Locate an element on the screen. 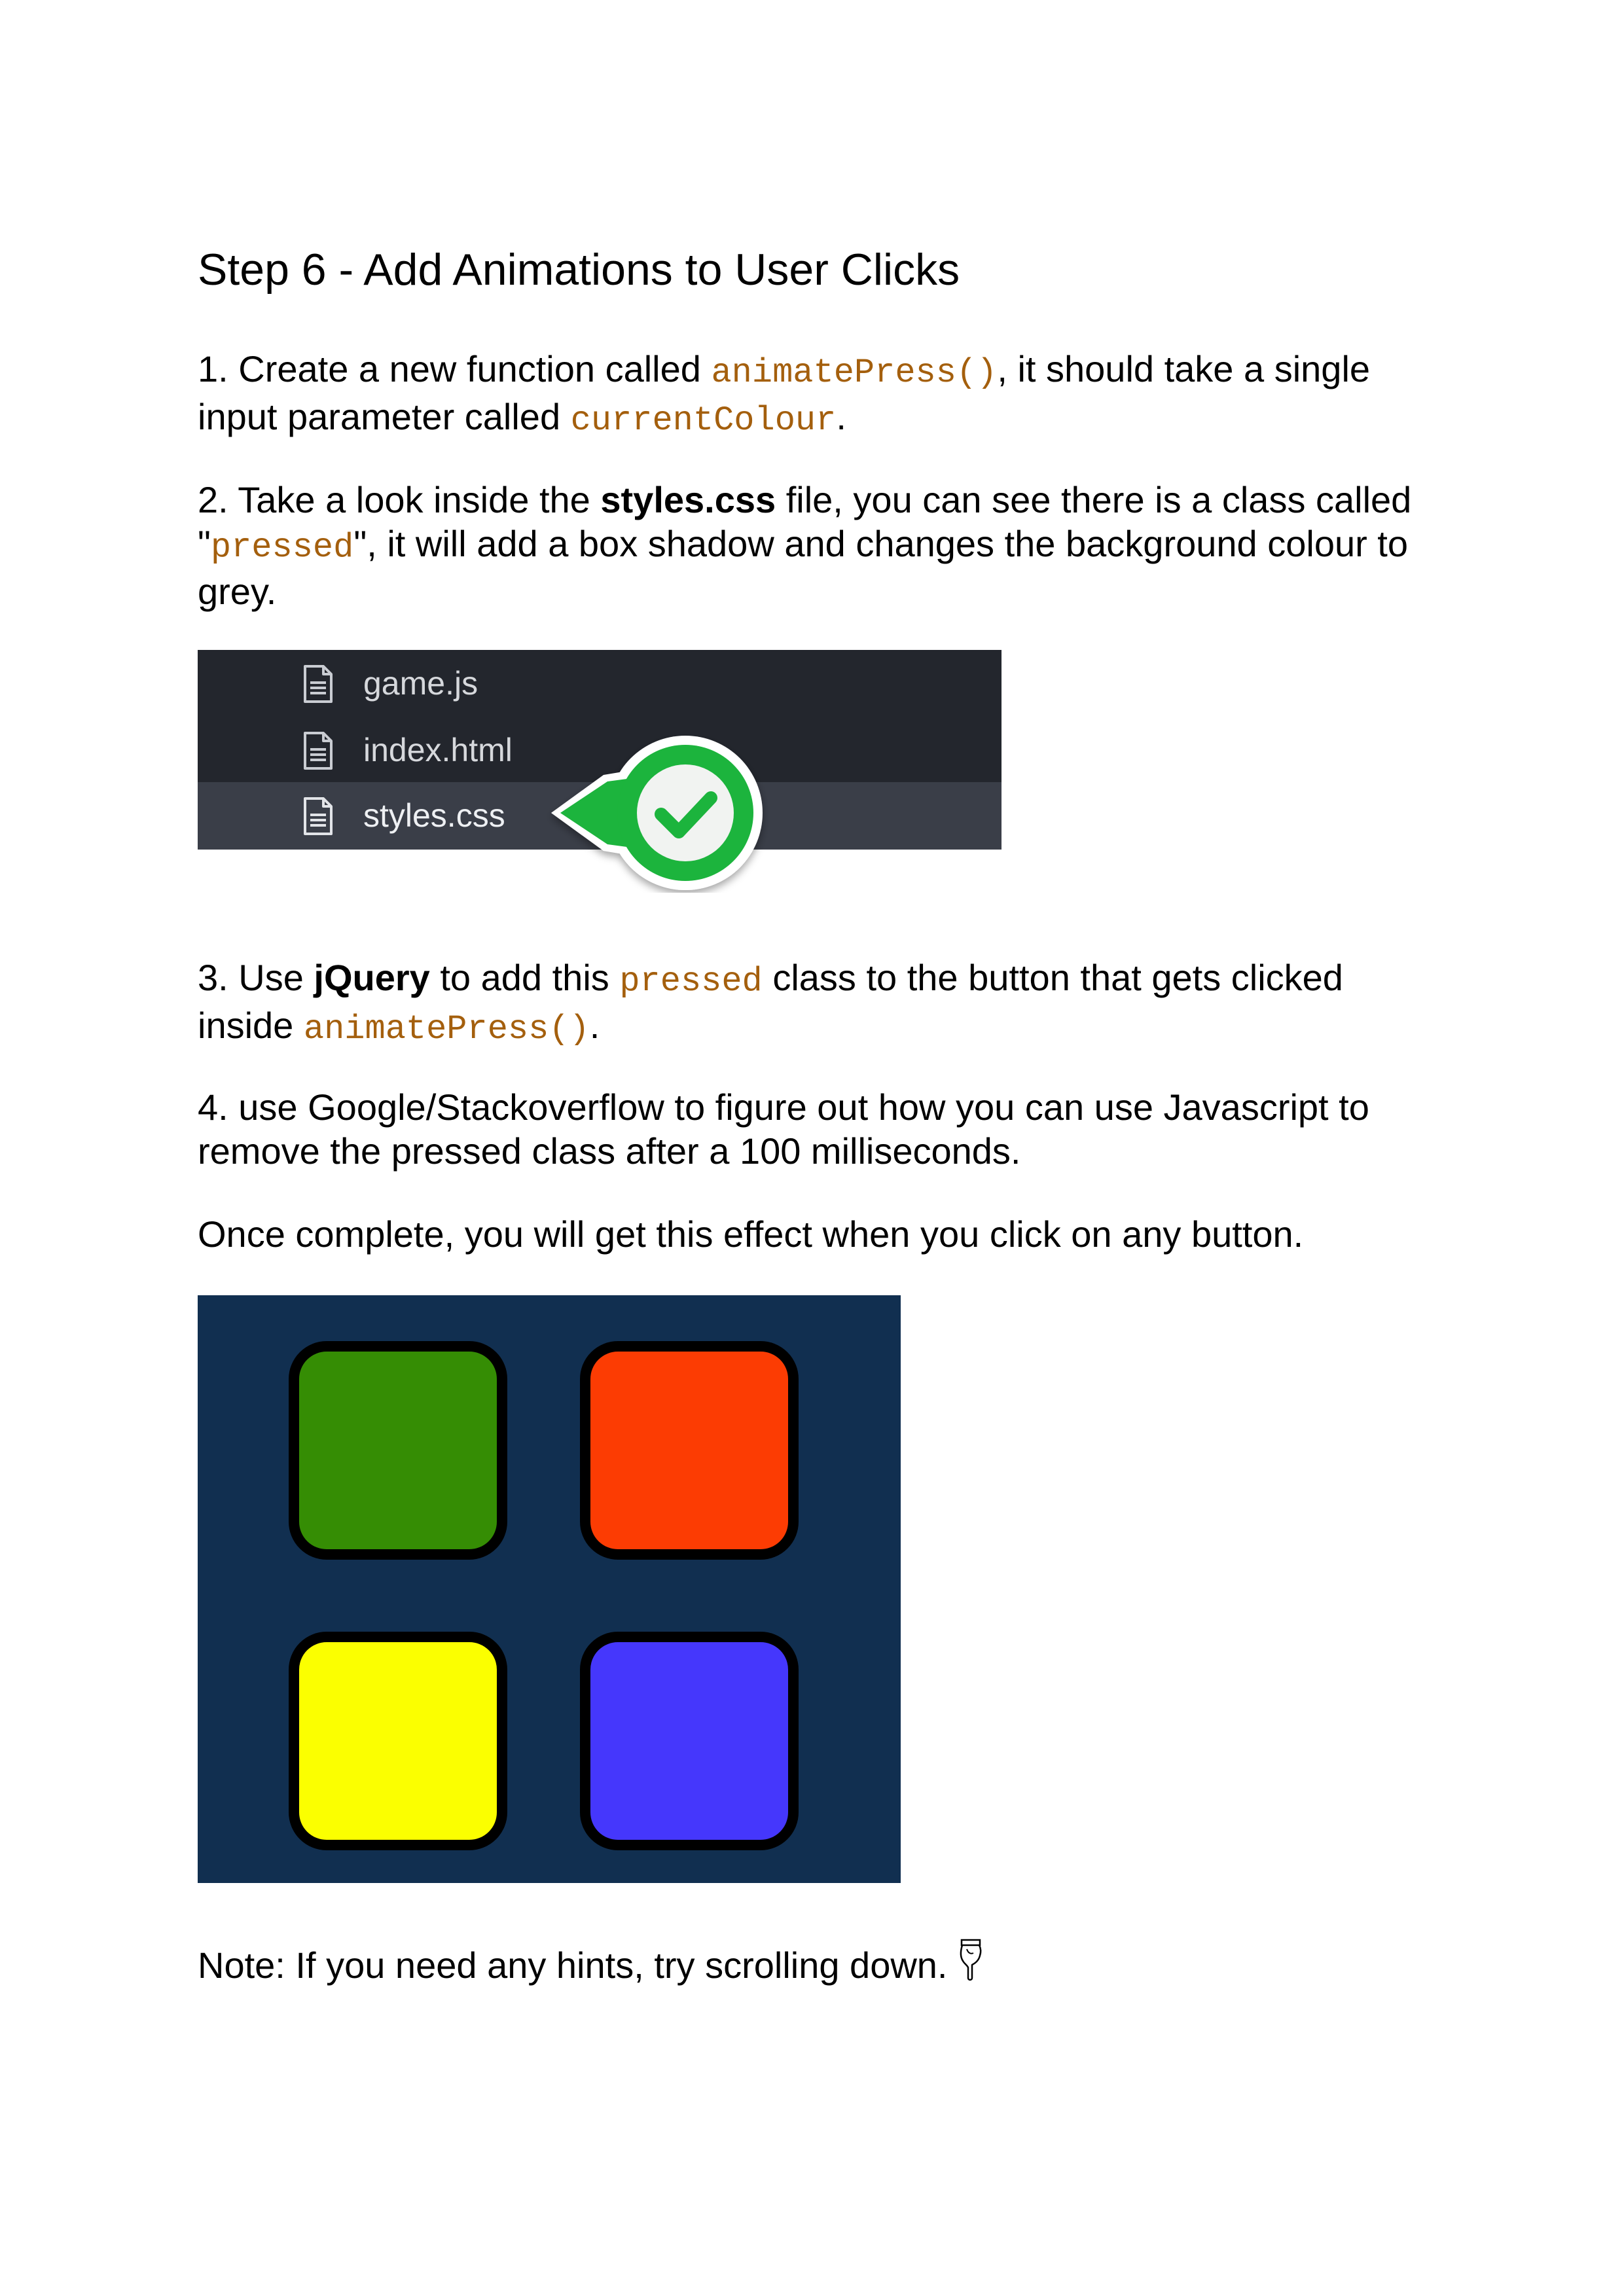 Image resolution: width=1624 pixels, height=2296 pixels. step-2-text: " is located at coordinates (204, 543).